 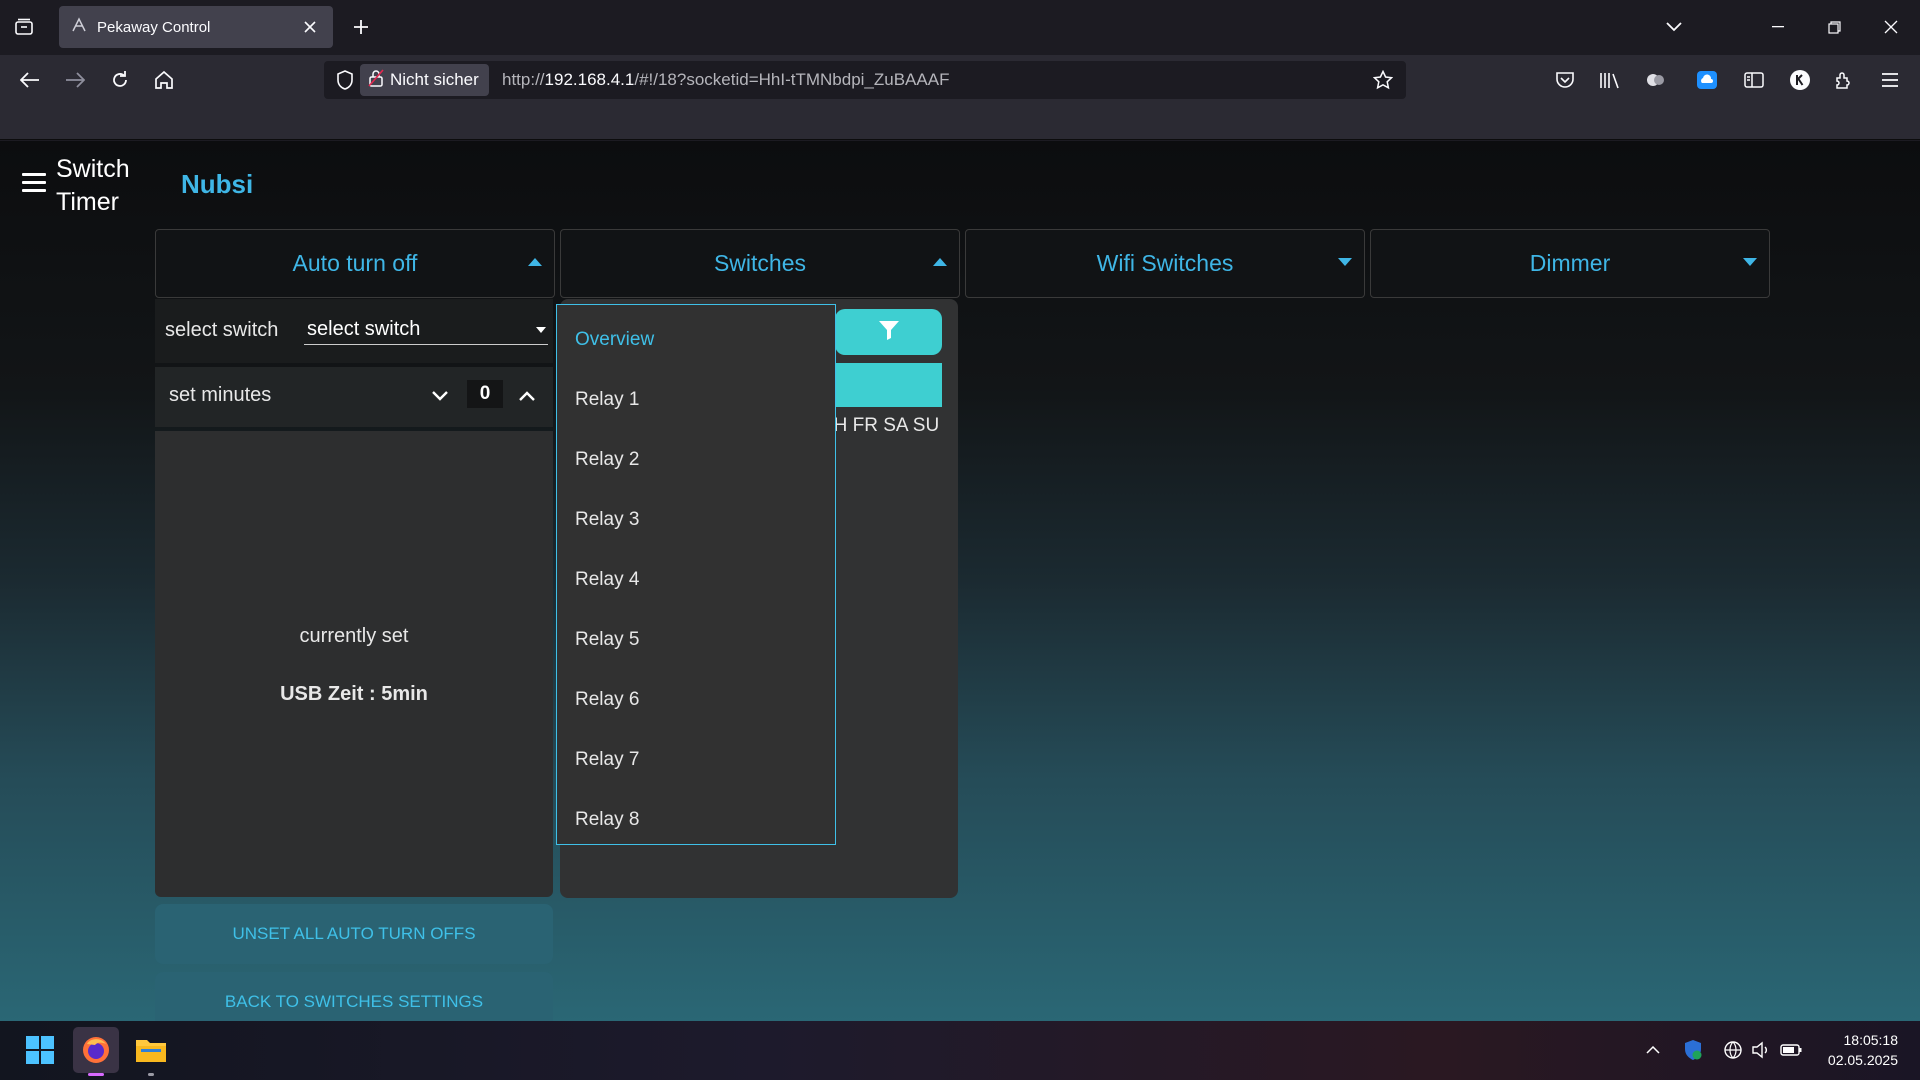 I want to click on url-path: /#!/18?socketid=HhI-tTMNbdpi_ZuBAAAF, so click(x=792, y=79).